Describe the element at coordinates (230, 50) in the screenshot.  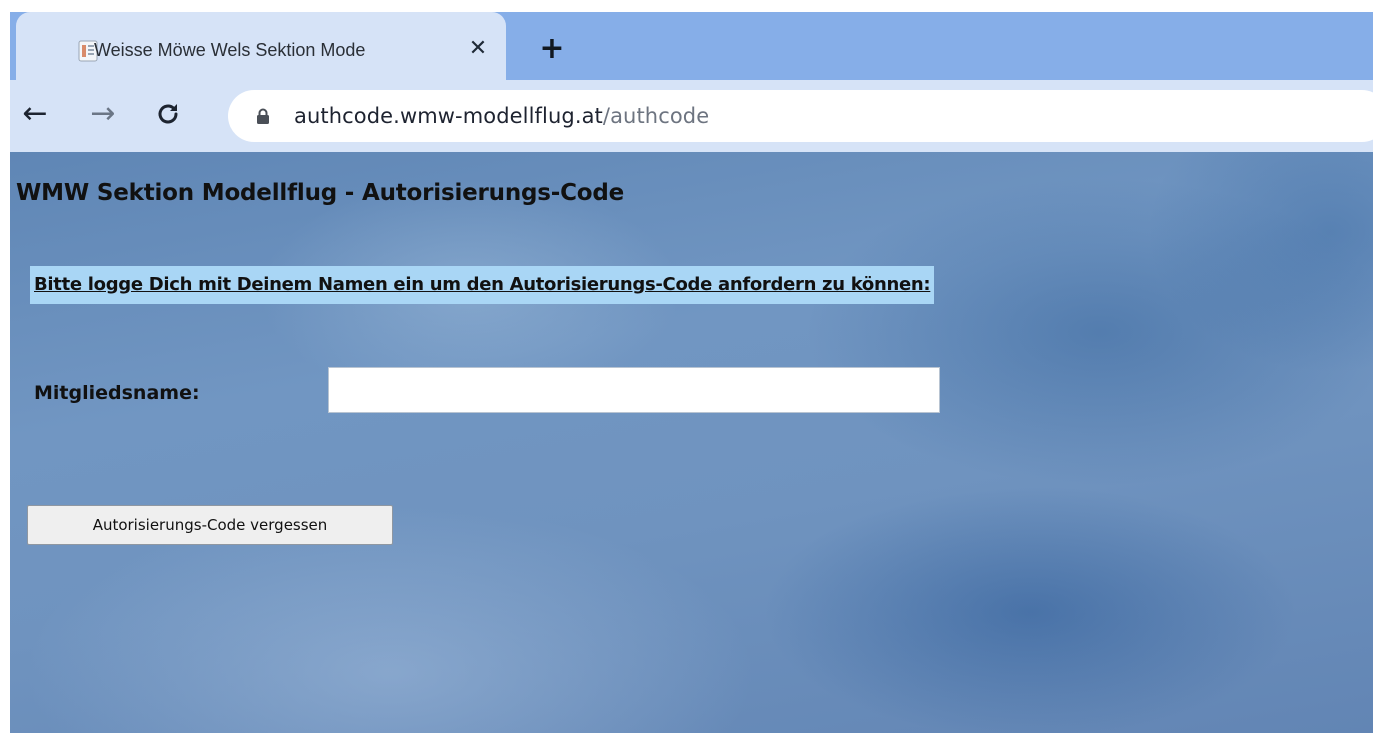
I see `tab-title: Weisse Möwe Wels Sektion Mode` at that location.